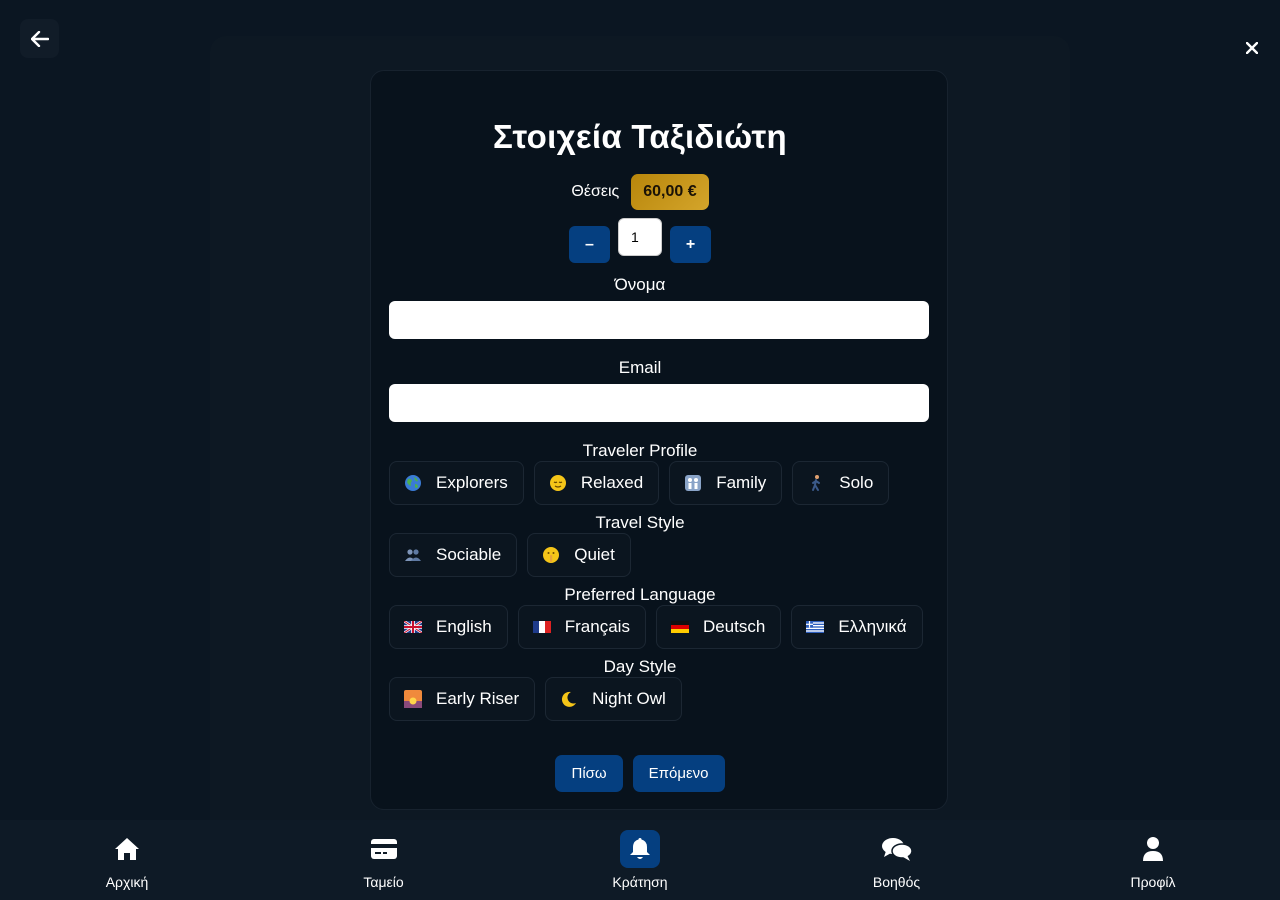  Describe the element at coordinates (816, 483) in the screenshot. I see `walking-person-icon` at that location.